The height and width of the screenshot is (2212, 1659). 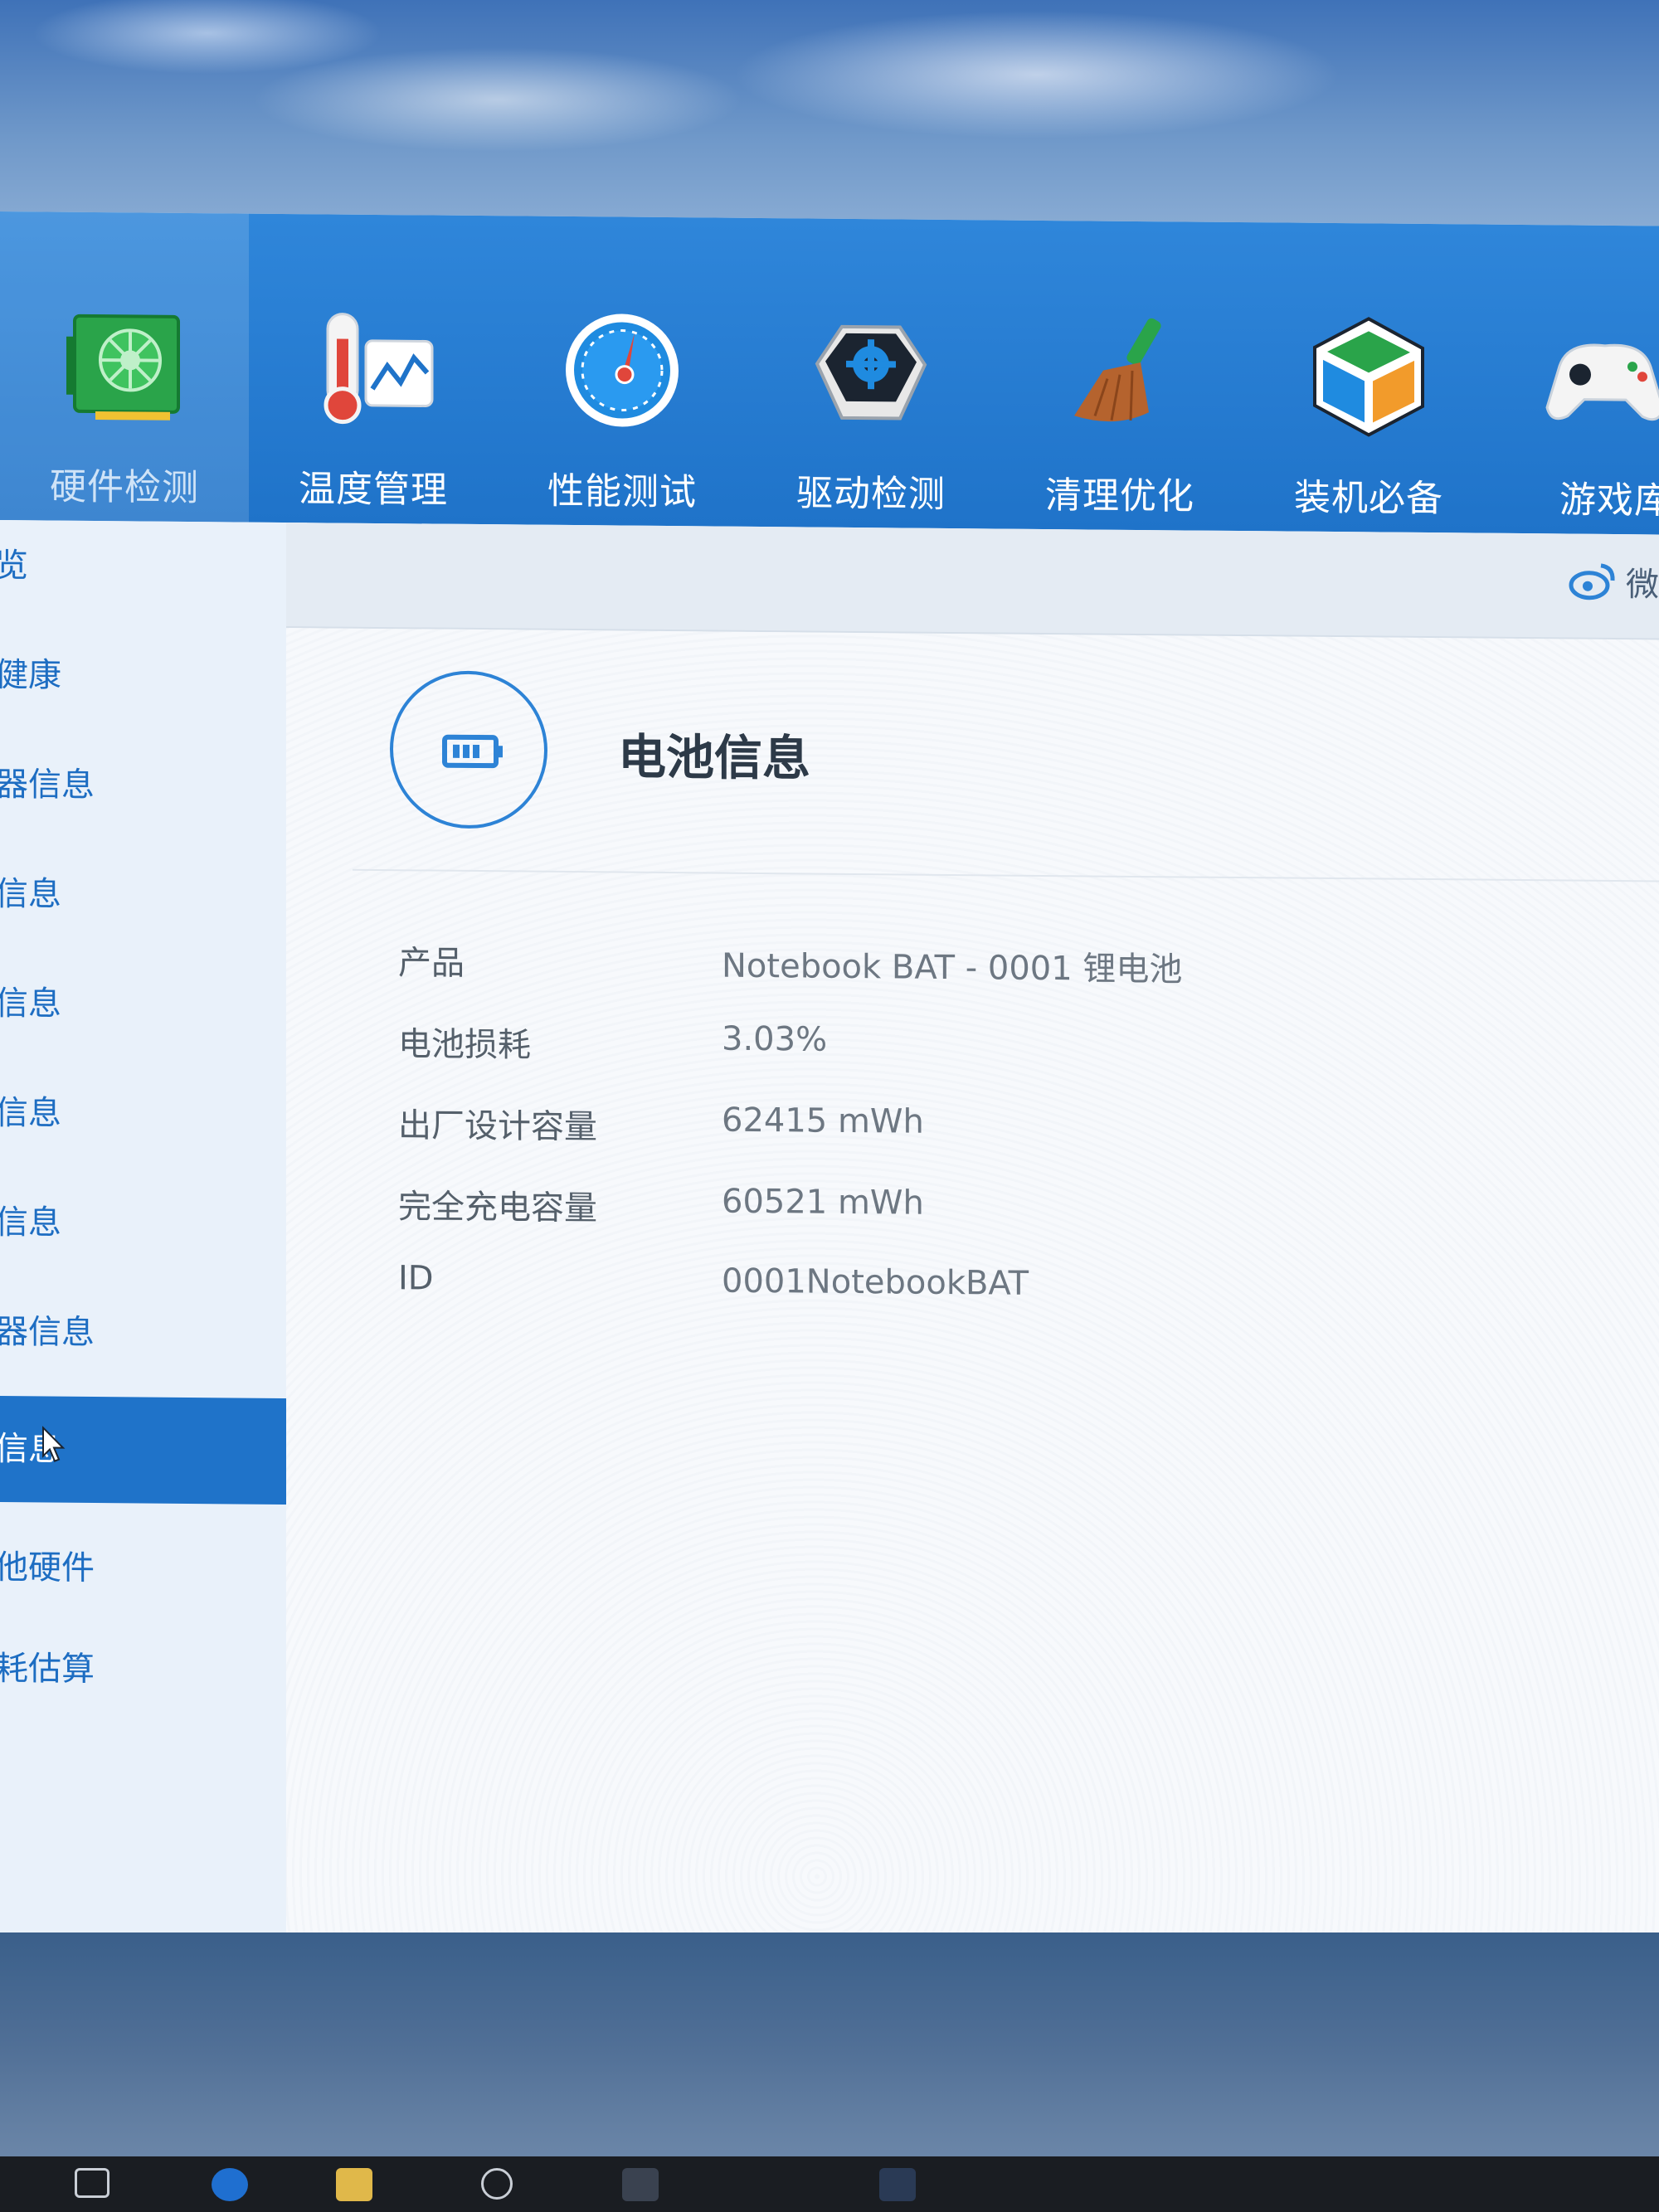 What do you see at coordinates (1642, 581) in the screenshot?
I see `weibo-label: 微` at bounding box center [1642, 581].